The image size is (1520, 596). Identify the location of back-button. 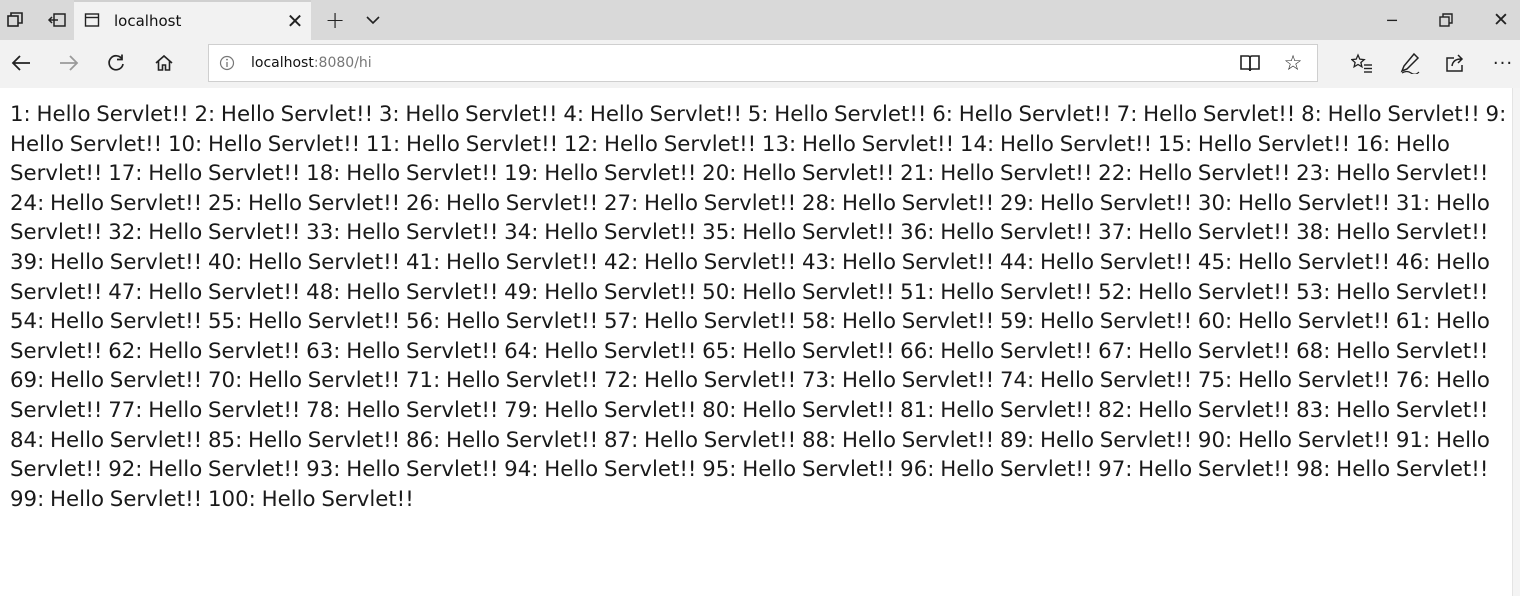
(21, 63).